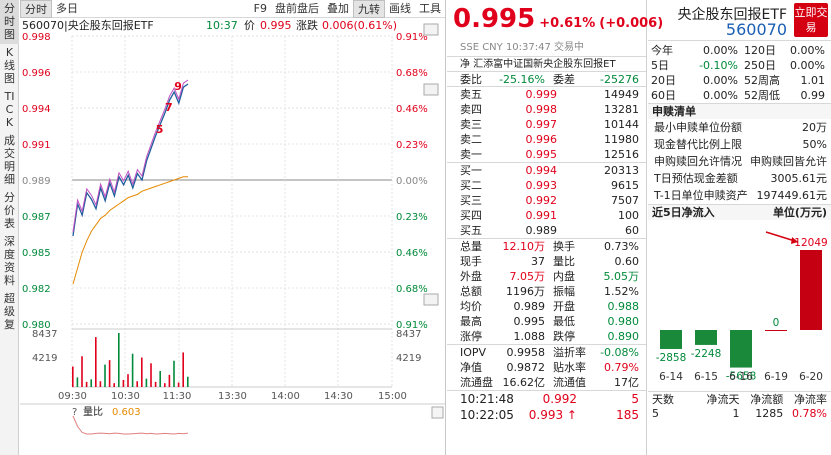  I want to click on y-left-tick: 0.987, so click(36, 217).